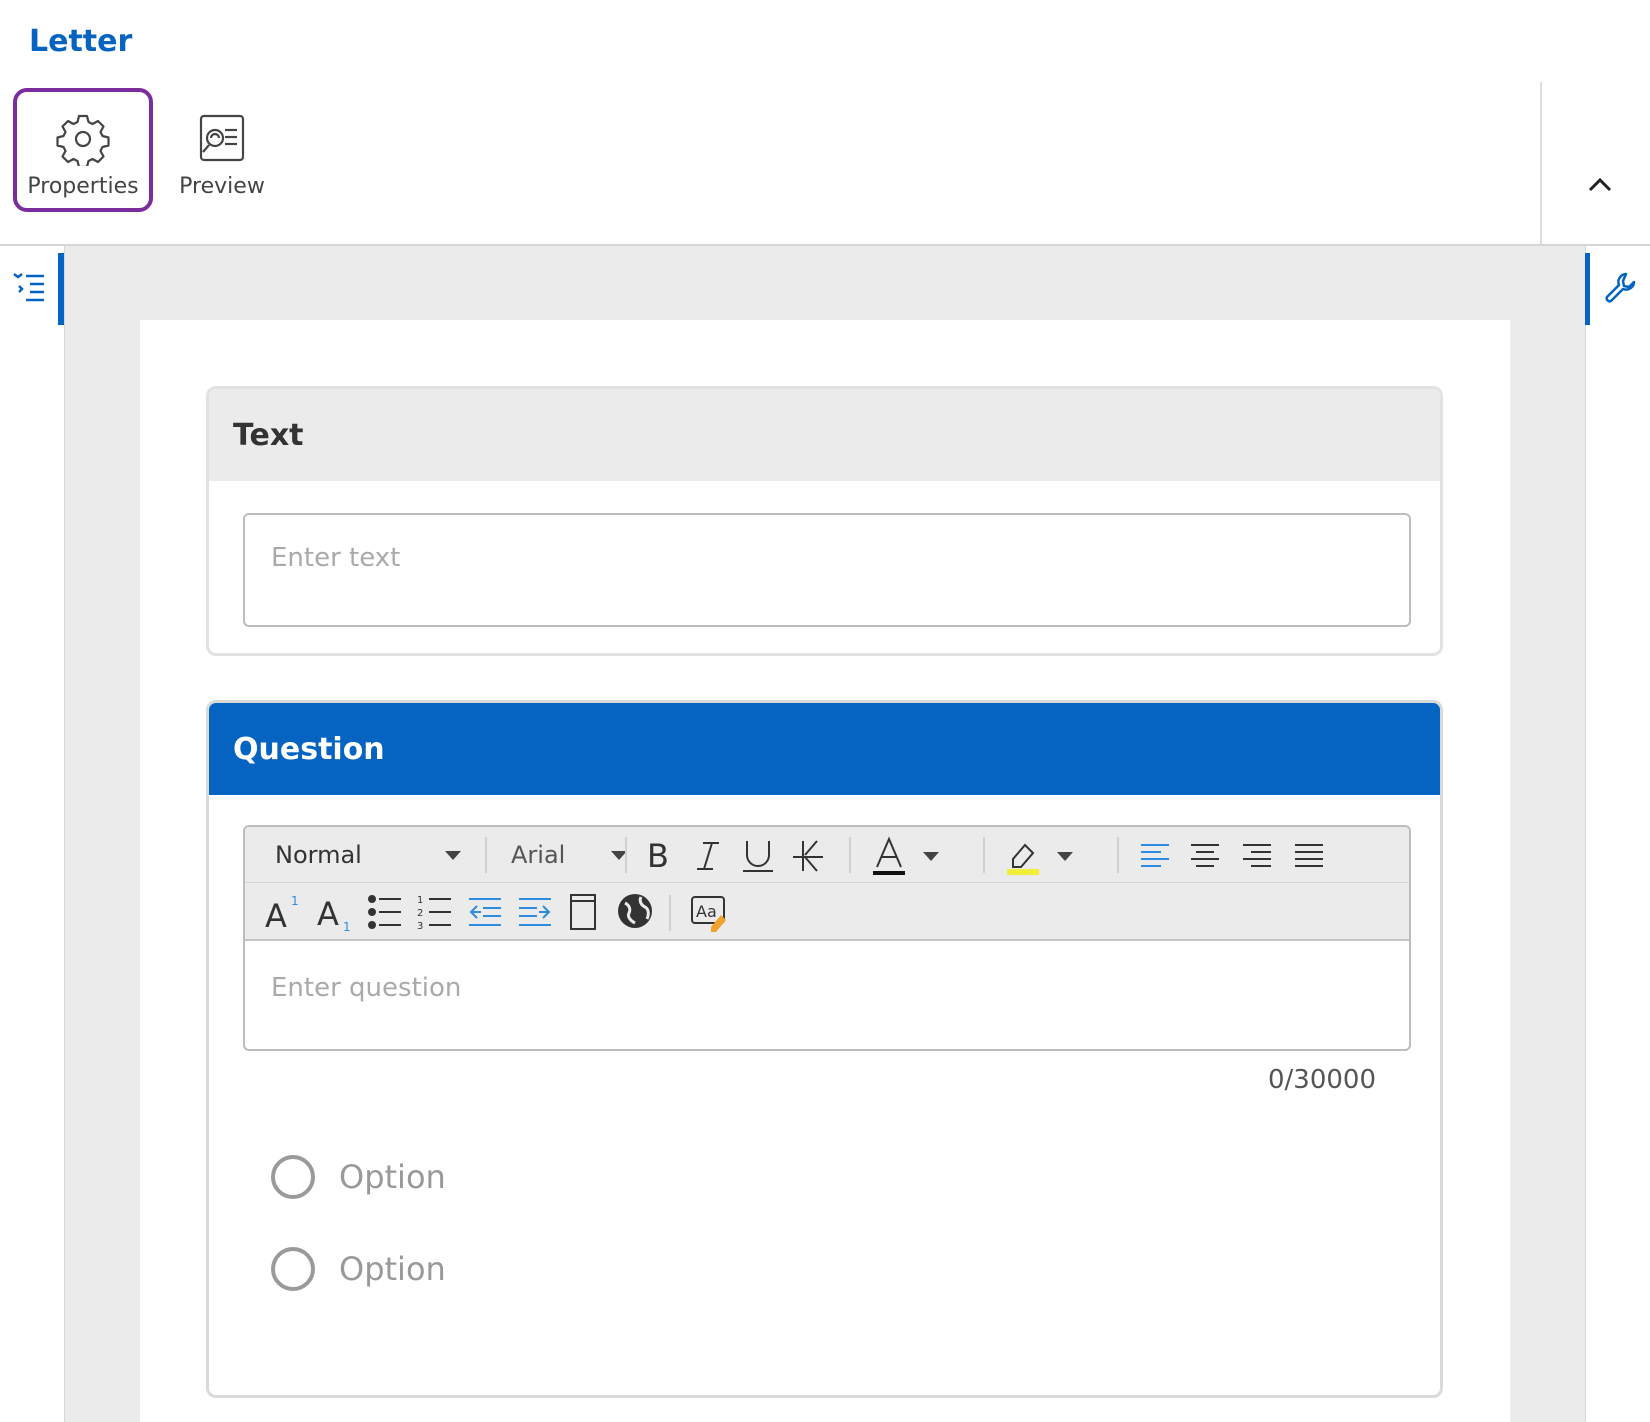 The image size is (1650, 1422). I want to click on preview-label: Preview, so click(222, 186).